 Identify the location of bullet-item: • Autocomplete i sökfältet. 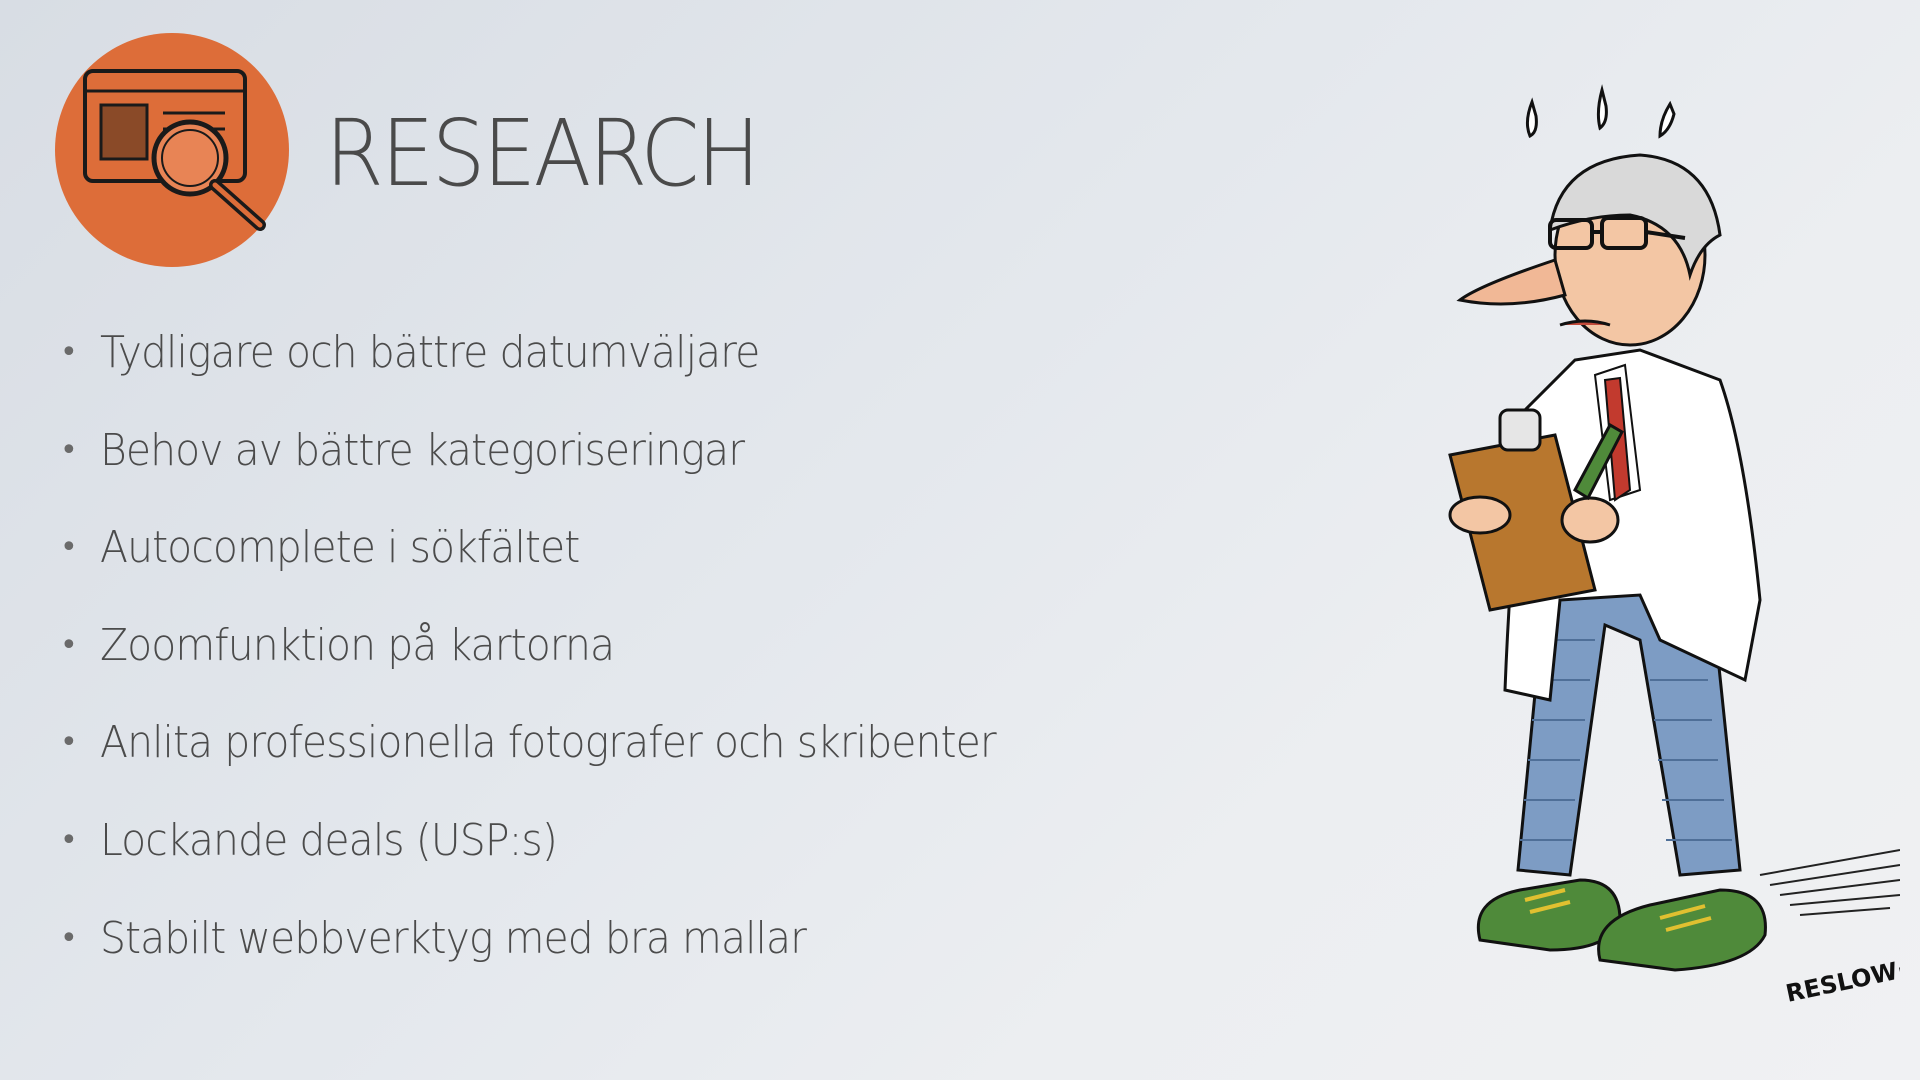
(561, 569).